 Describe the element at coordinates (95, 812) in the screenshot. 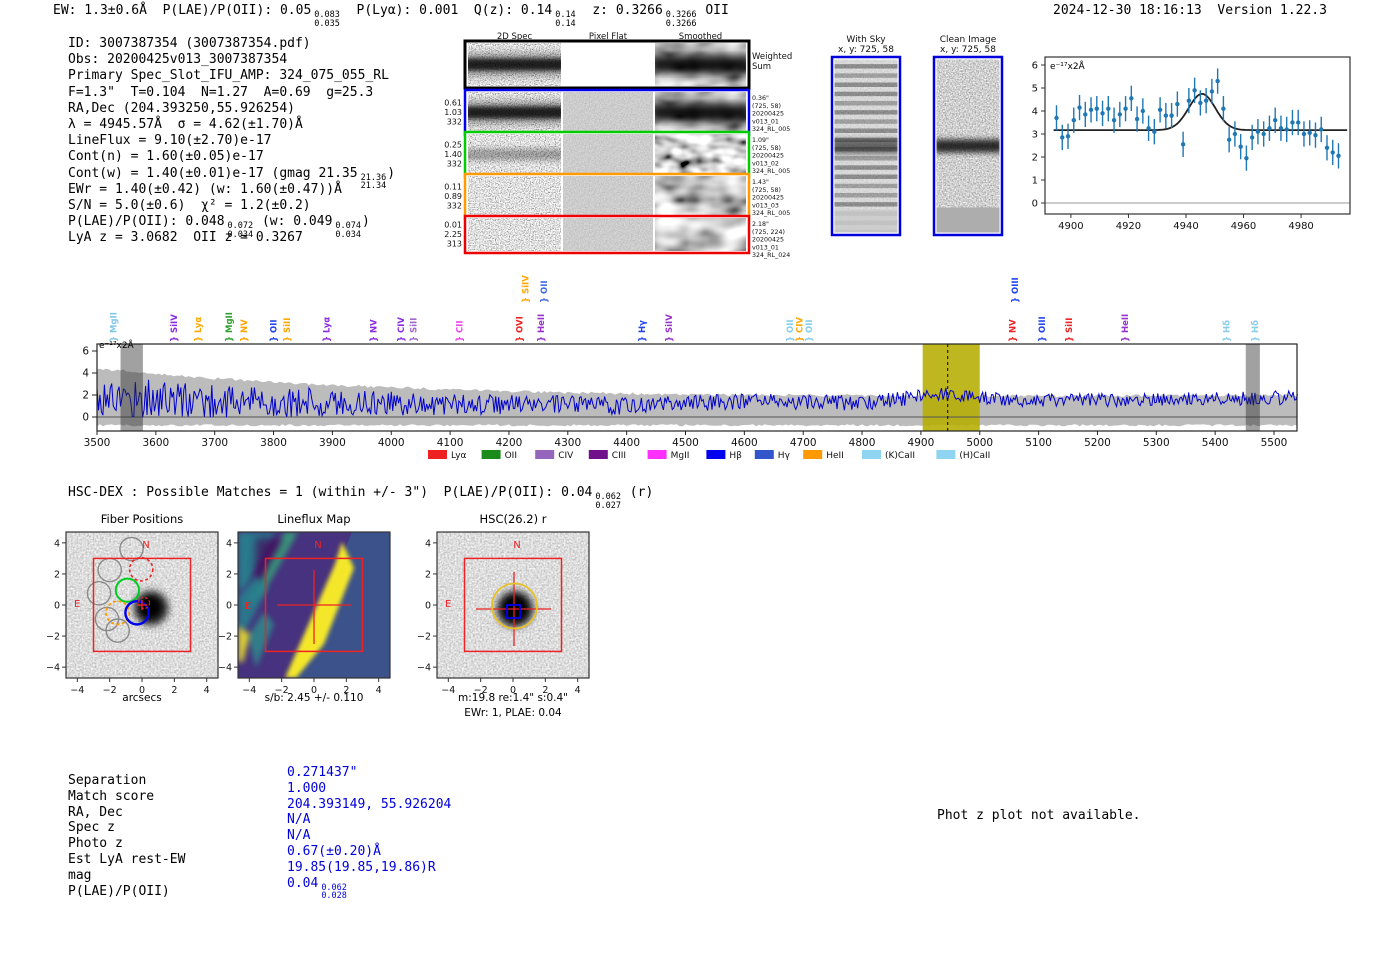

I see `match-table-label: RA, Dec` at that location.